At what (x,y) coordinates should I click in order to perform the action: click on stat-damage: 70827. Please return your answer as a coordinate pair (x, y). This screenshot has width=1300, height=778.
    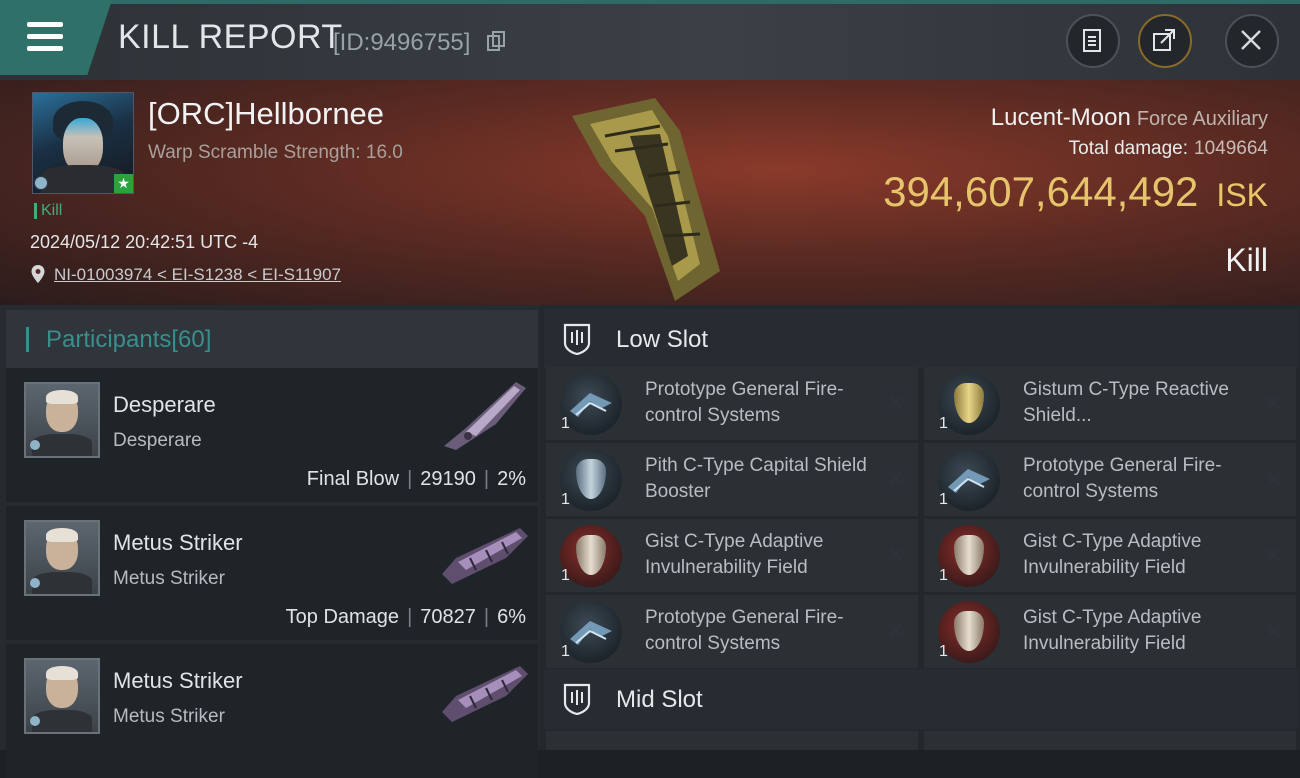
    Looking at the image, I should click on (448, 617).